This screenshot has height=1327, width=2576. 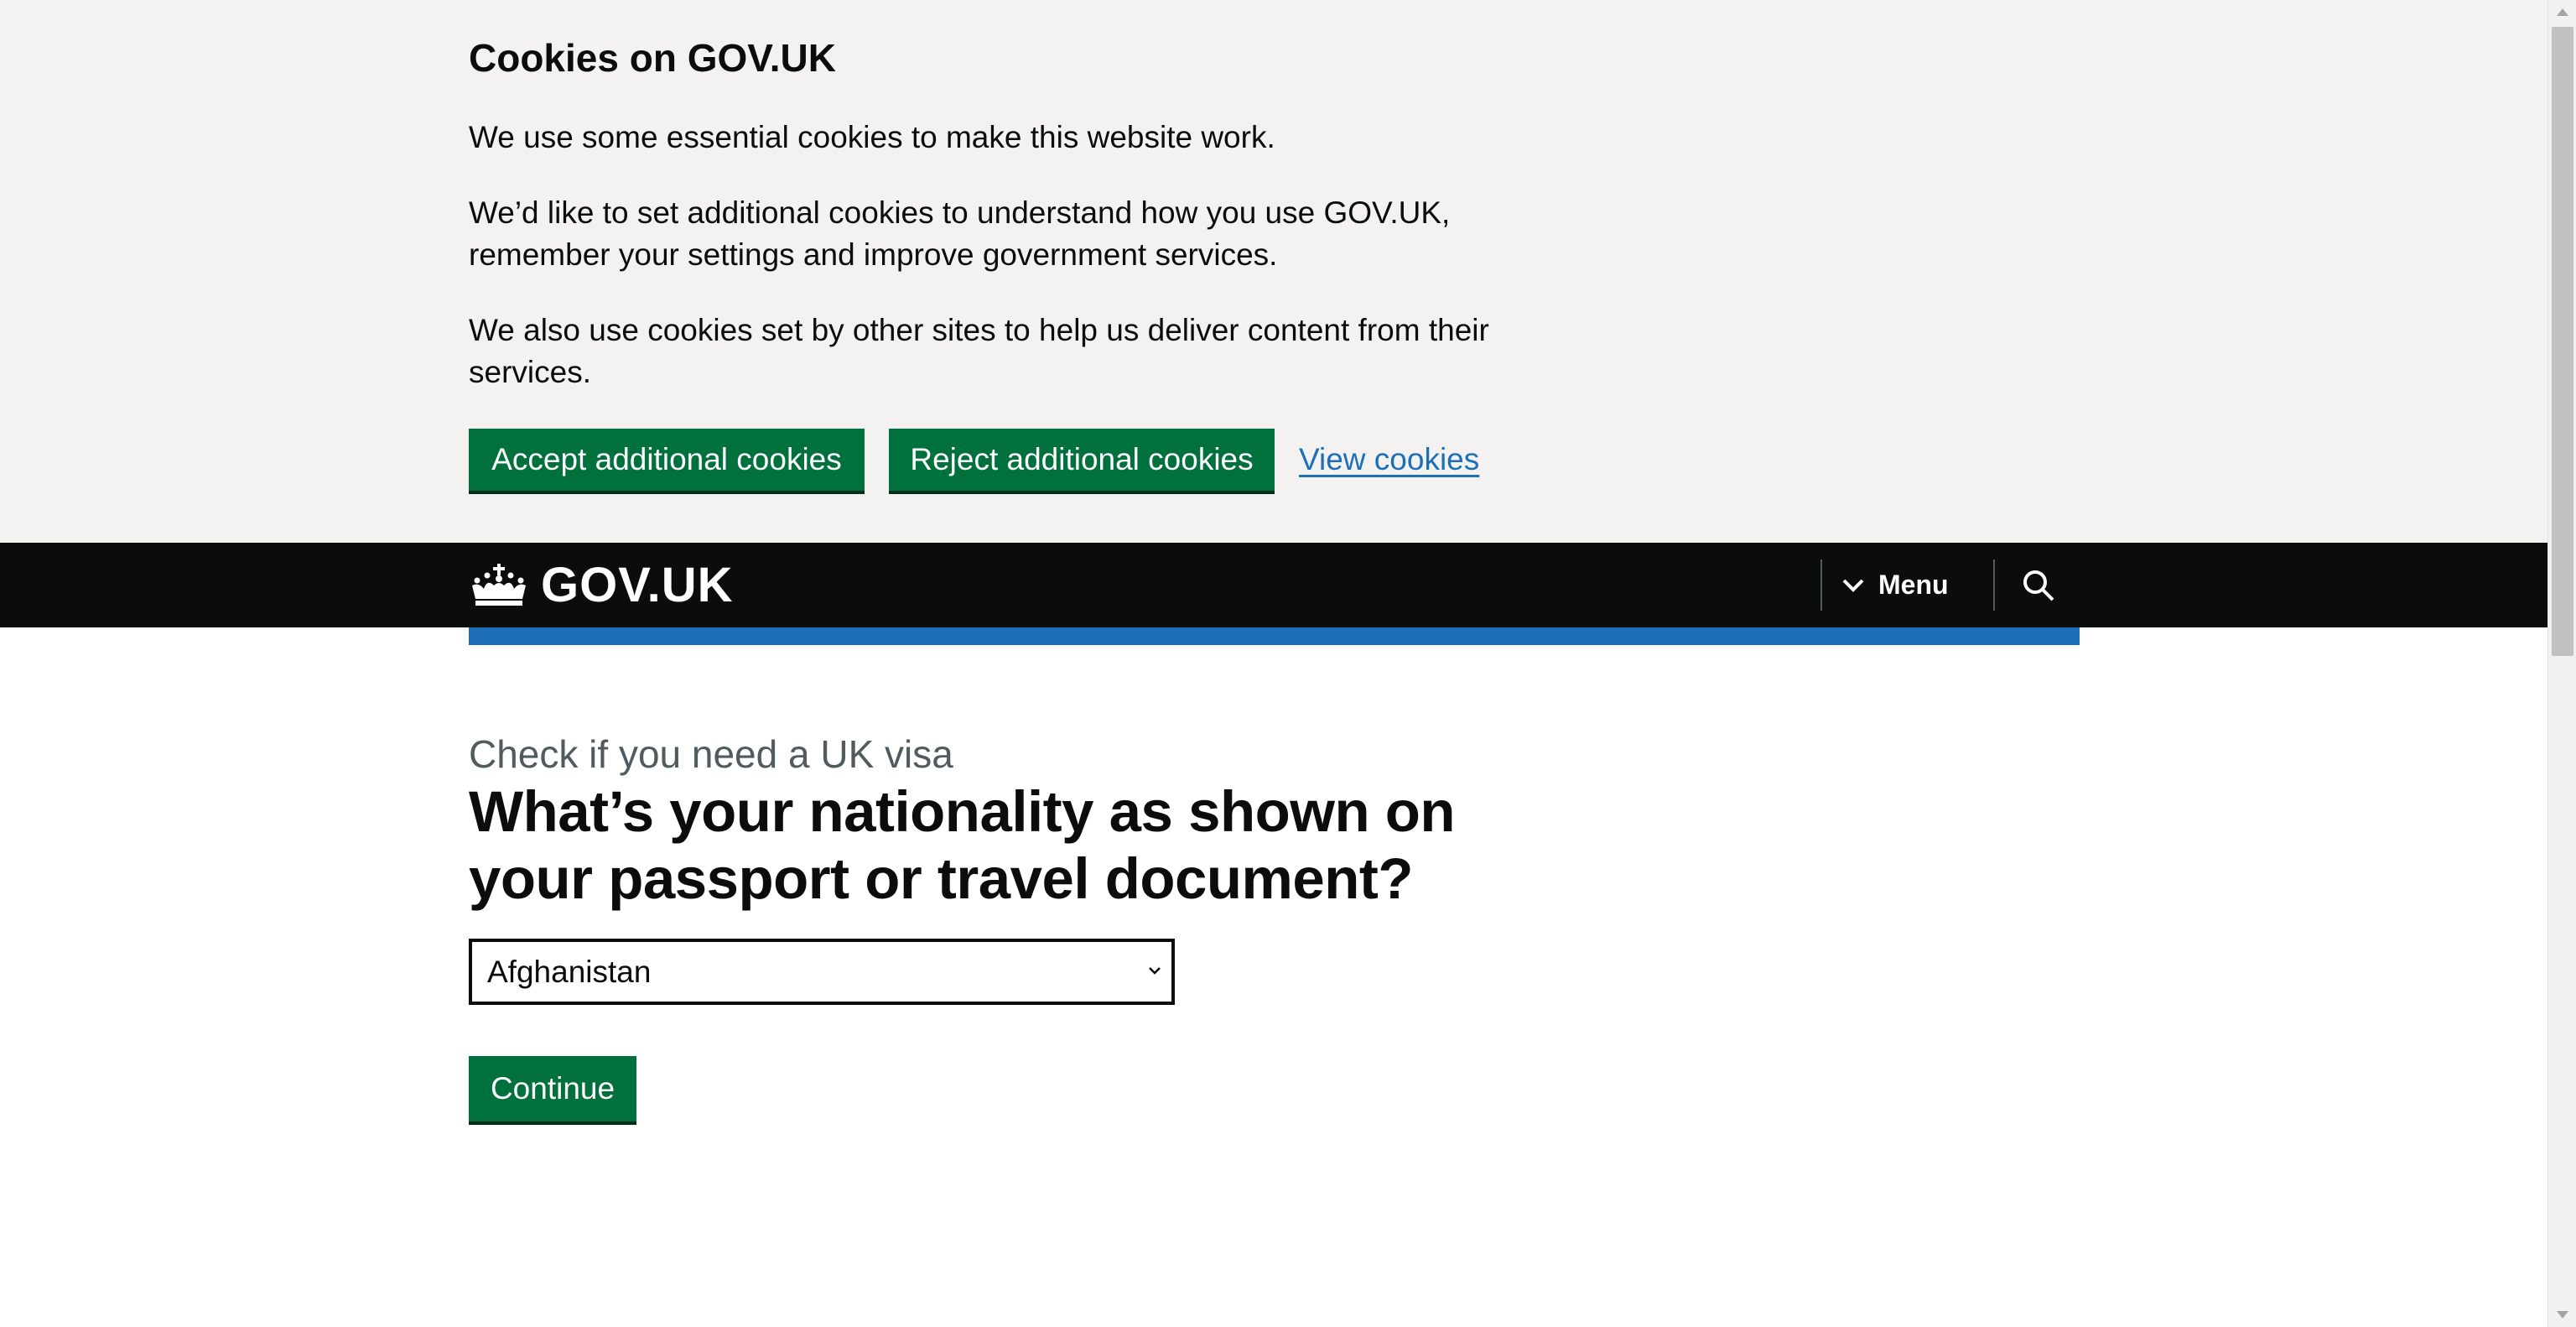 What do you see at coordinates (637, 585) in the screenshot?
I see `logo-text: GOV.UK` at bounding box center [637, 585].